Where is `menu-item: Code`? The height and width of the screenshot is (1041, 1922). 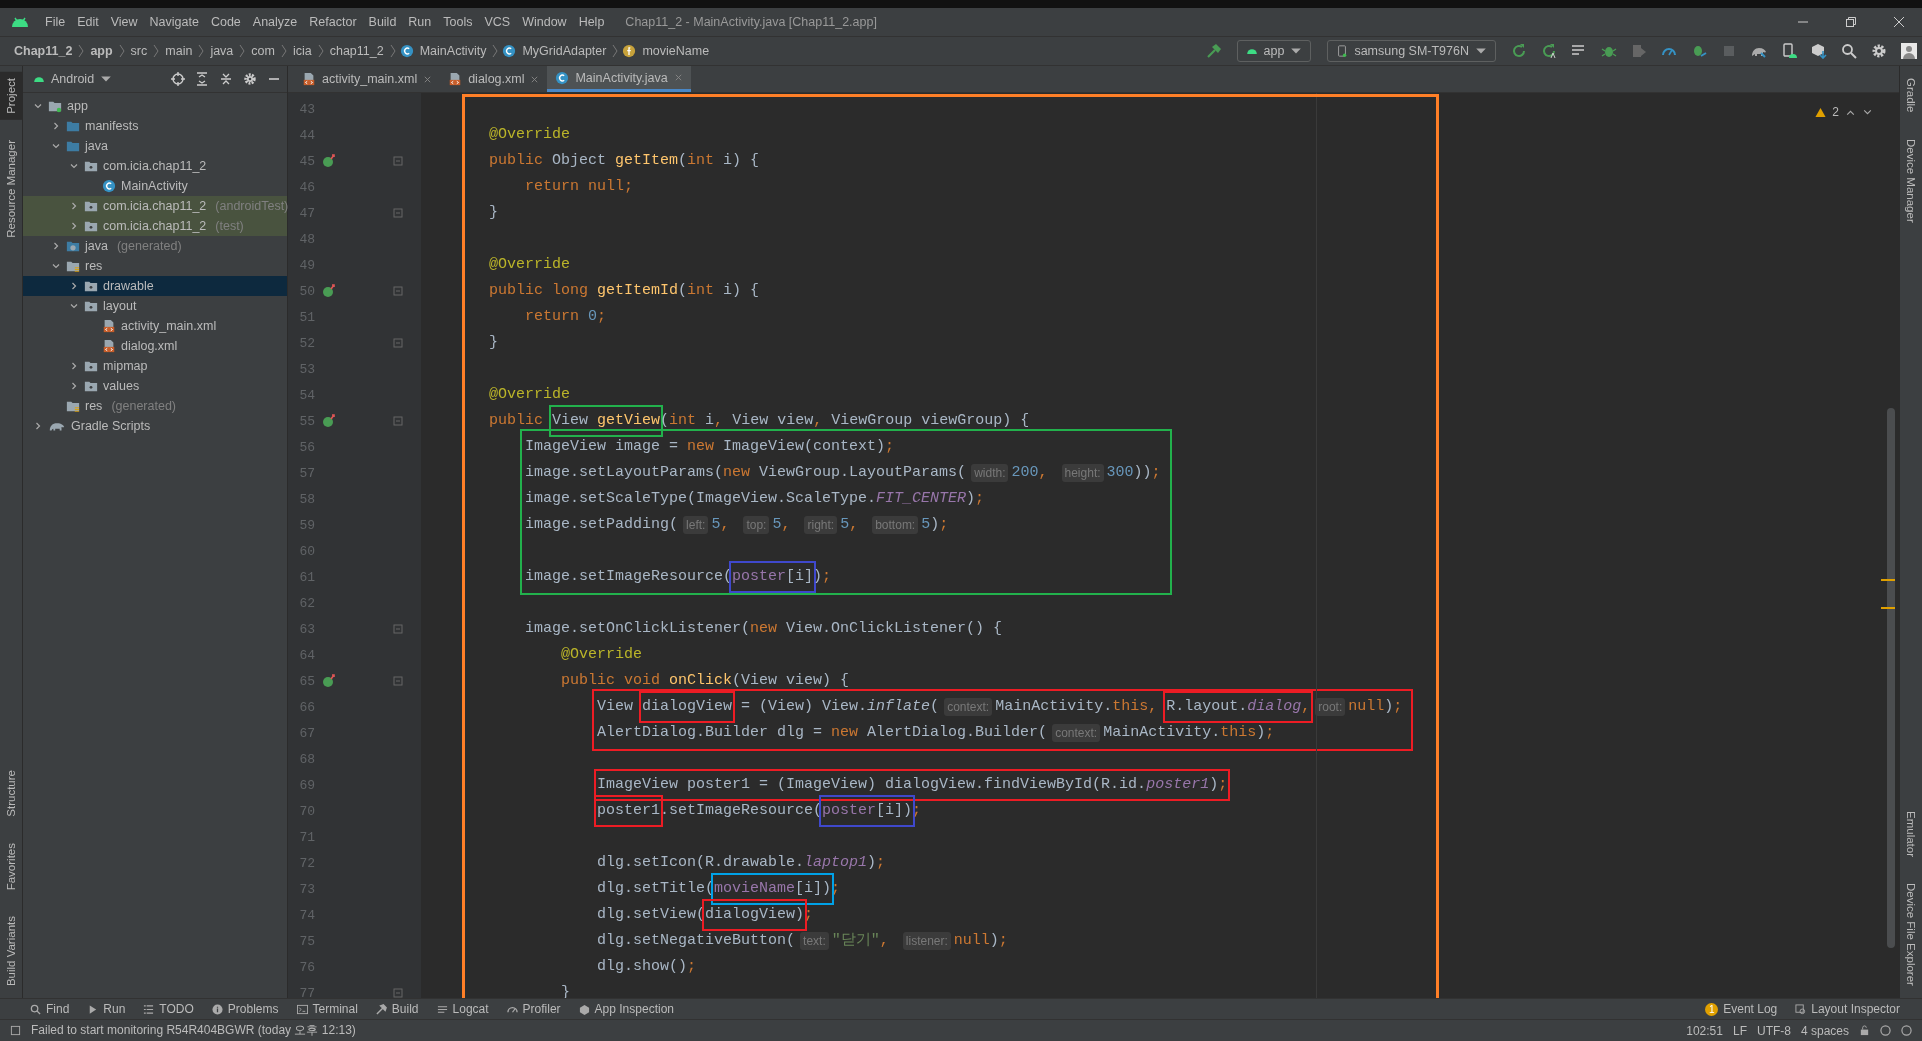 menu-item: Code is located at coordinates (225, 22).